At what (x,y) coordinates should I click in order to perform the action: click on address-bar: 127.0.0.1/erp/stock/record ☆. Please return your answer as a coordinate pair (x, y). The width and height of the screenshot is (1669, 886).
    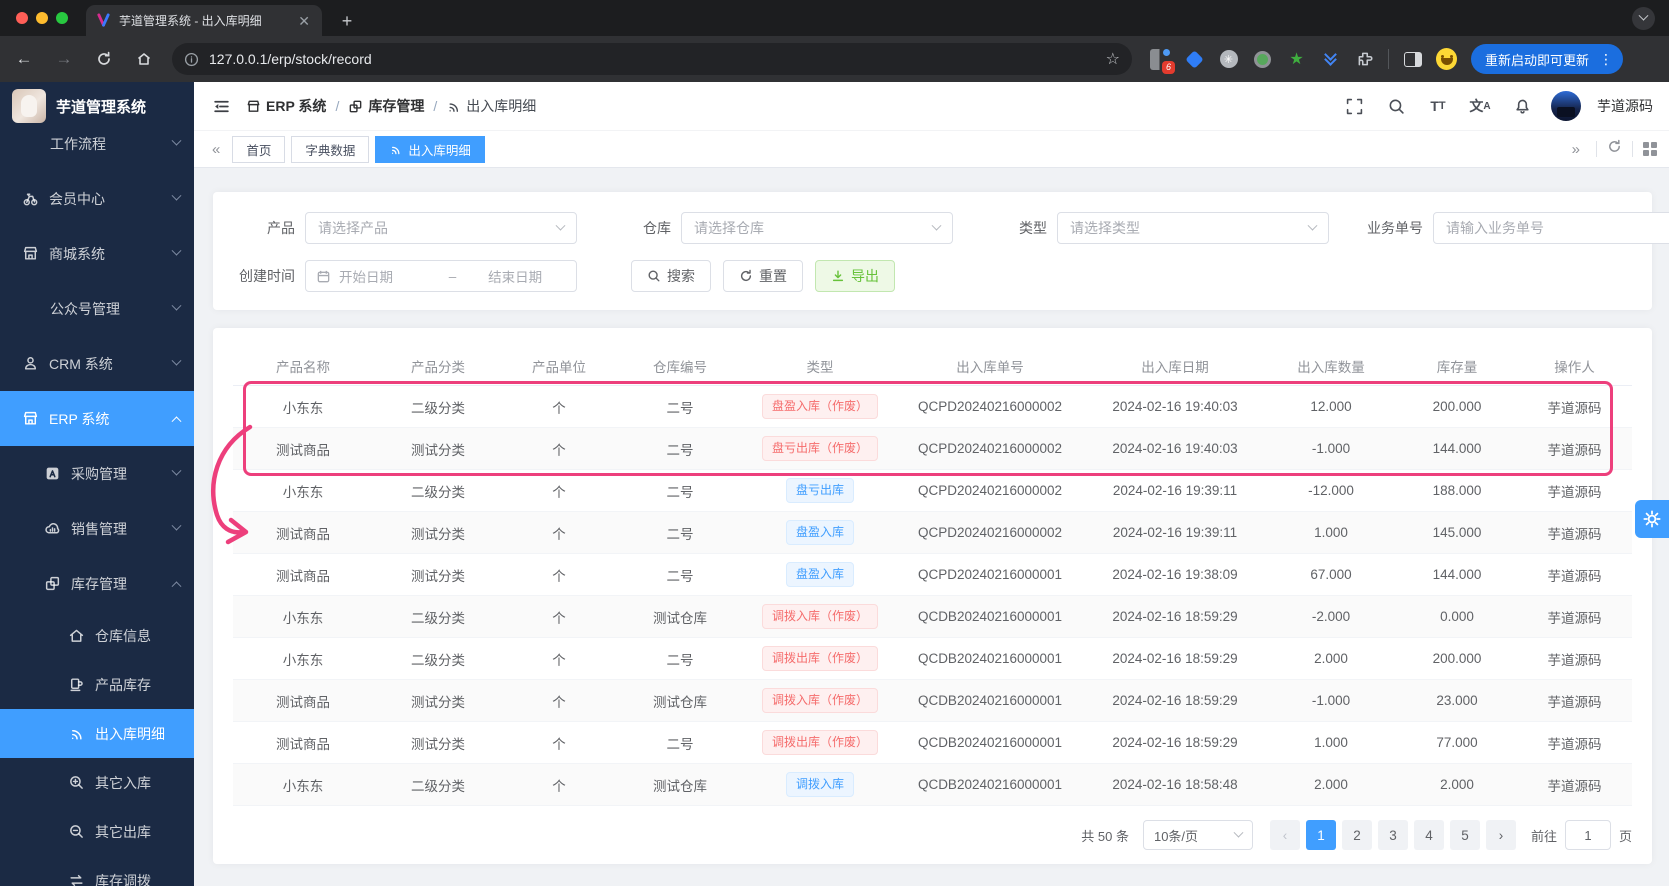
    Looking at the image, I should click on (652, 59).